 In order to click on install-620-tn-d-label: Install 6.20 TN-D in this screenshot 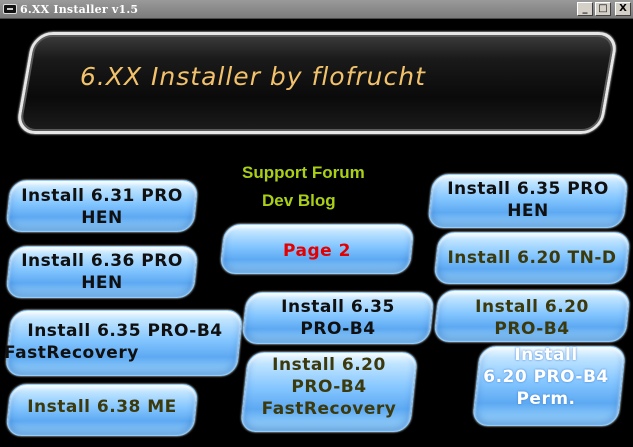, I will do `click(532, 258)`.